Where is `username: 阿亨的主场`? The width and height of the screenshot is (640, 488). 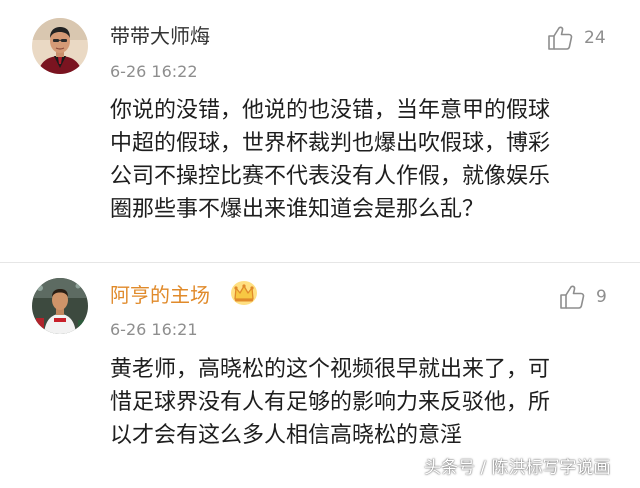 username: 阿亨的主场 is located at coordinates (160, 295).